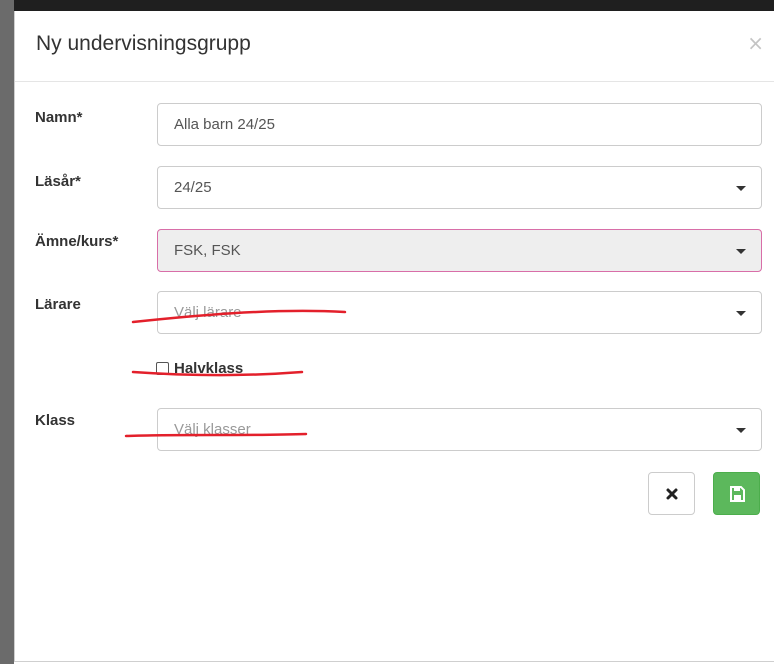 This screenshot has width=774, height=664. Describe the element at coordinates (212, 429) in the screenshot. I see `klass-placeholder: Välj klasser` at that location.